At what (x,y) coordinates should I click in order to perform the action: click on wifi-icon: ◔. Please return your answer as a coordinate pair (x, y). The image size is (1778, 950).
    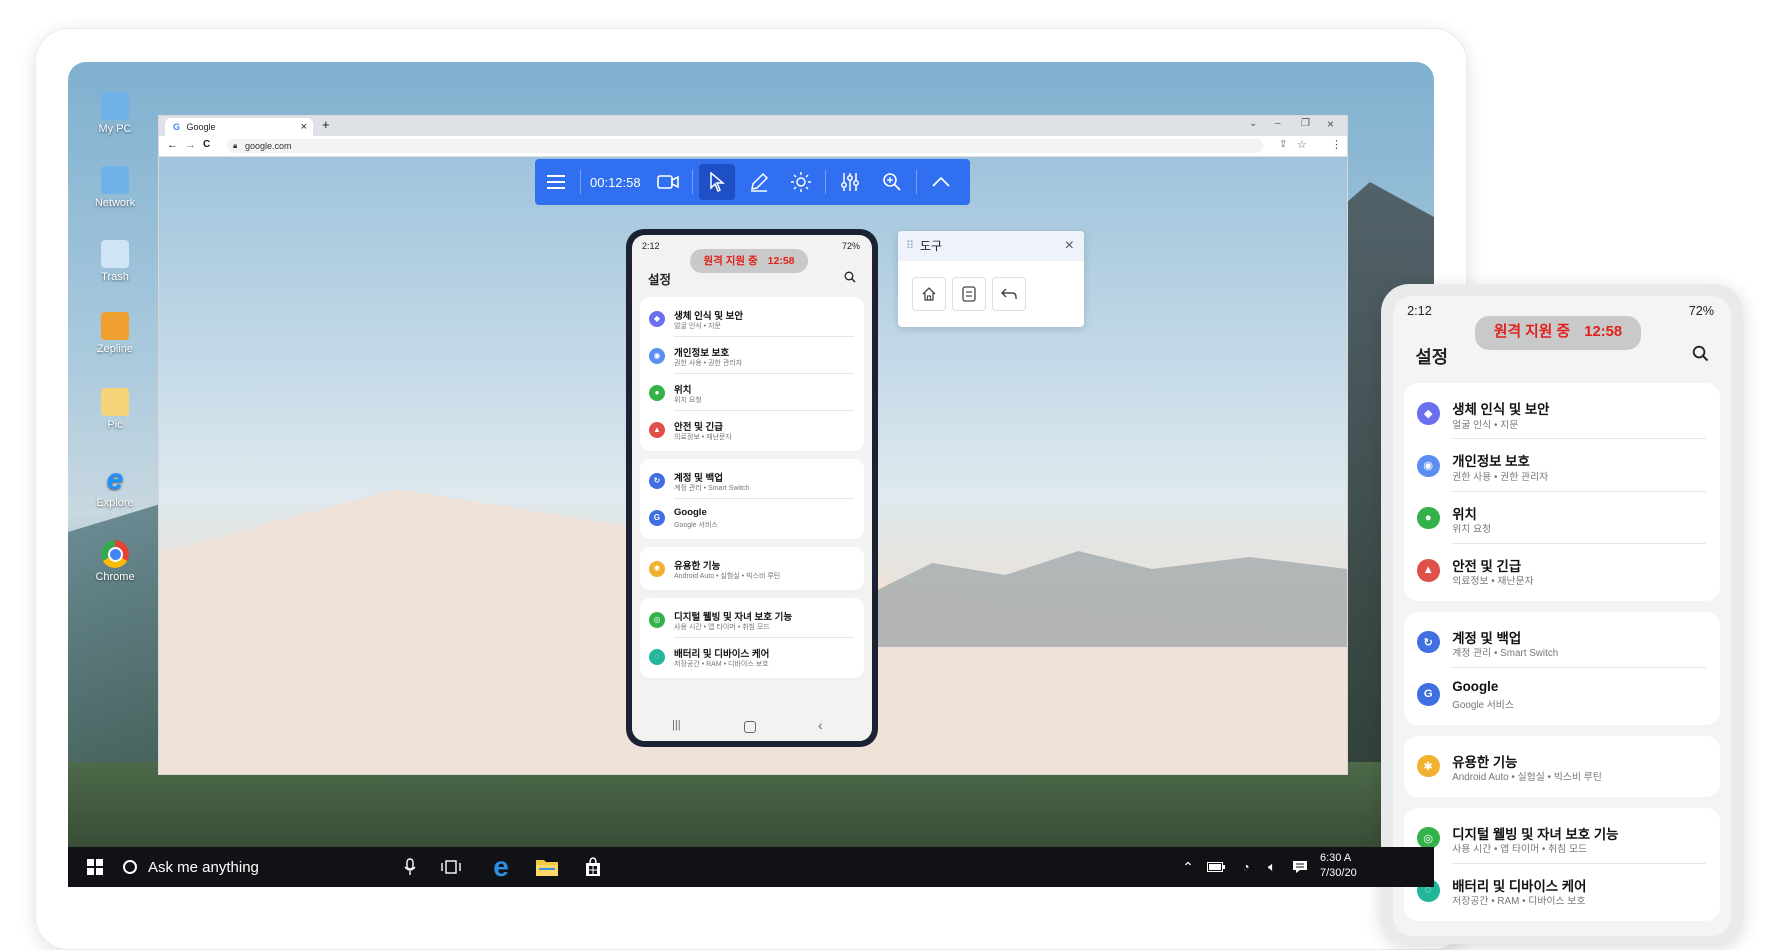
    Looking at the image, I should click on (1246, 867).